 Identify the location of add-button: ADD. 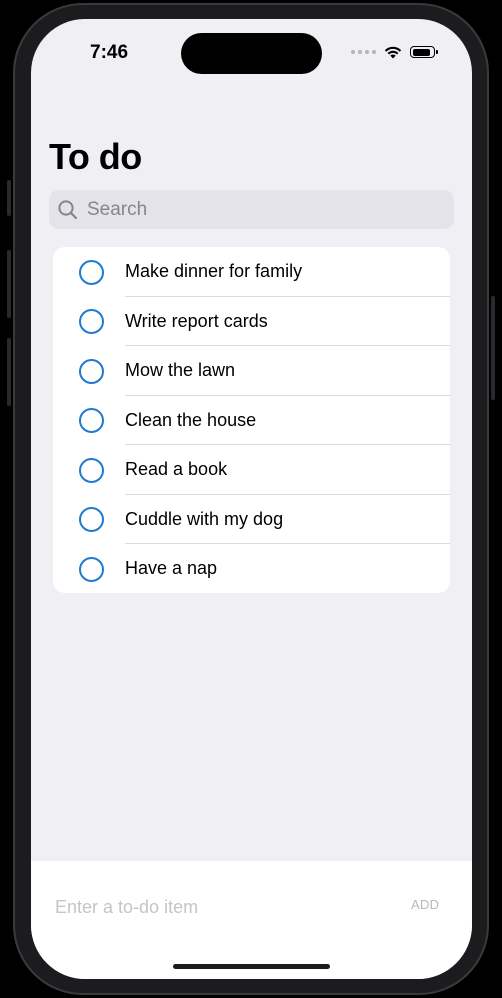
(425, 904).